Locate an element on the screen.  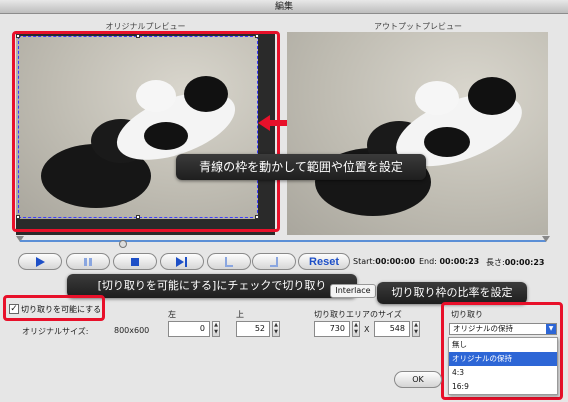
timeline-slider is located at coordinates (283, 241).